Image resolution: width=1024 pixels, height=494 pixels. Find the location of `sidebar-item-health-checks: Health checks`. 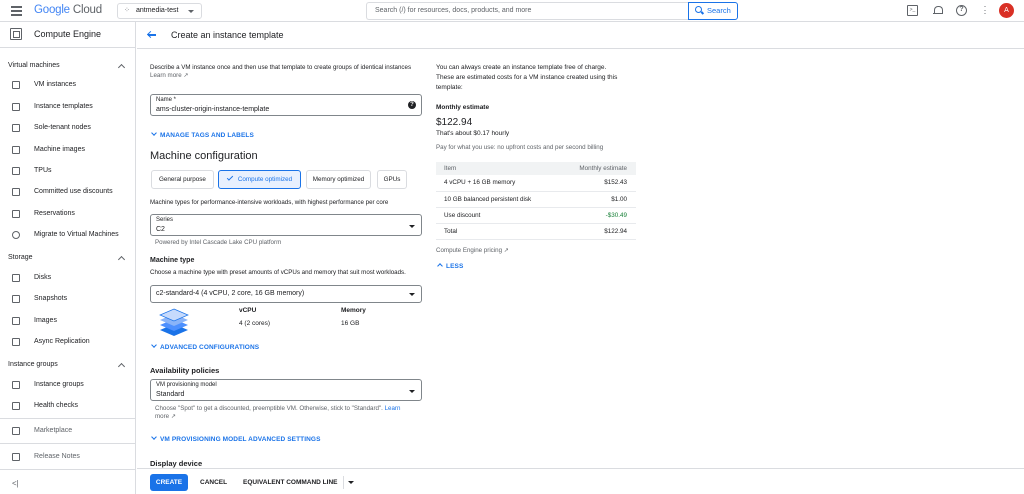

sidebar-item-health-checks: Health checks is located at coordinates (67, 406).